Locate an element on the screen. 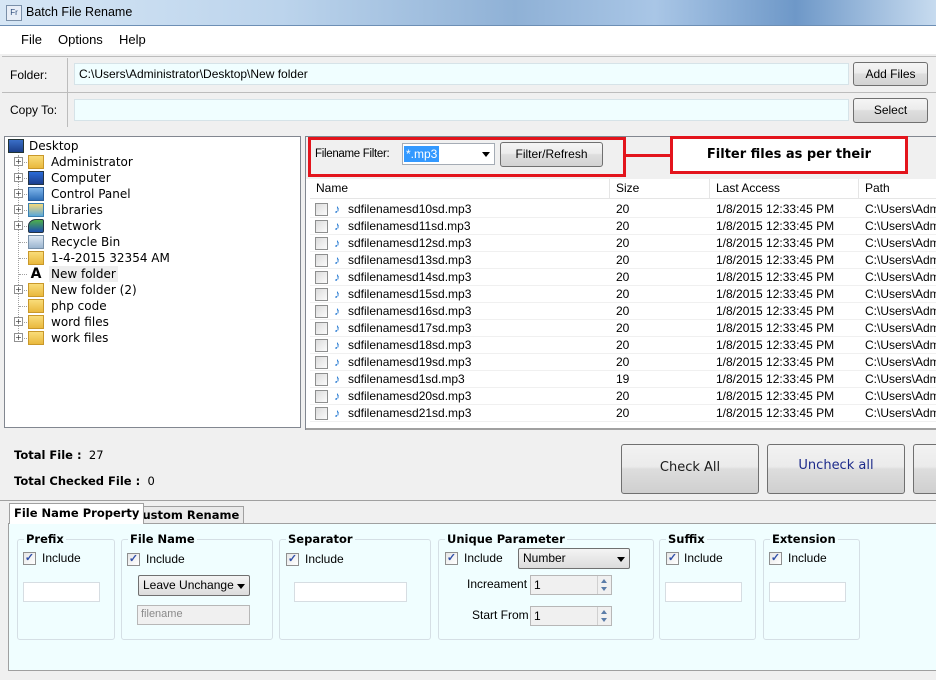  action-button-partial is located at coordinates (924, 469).